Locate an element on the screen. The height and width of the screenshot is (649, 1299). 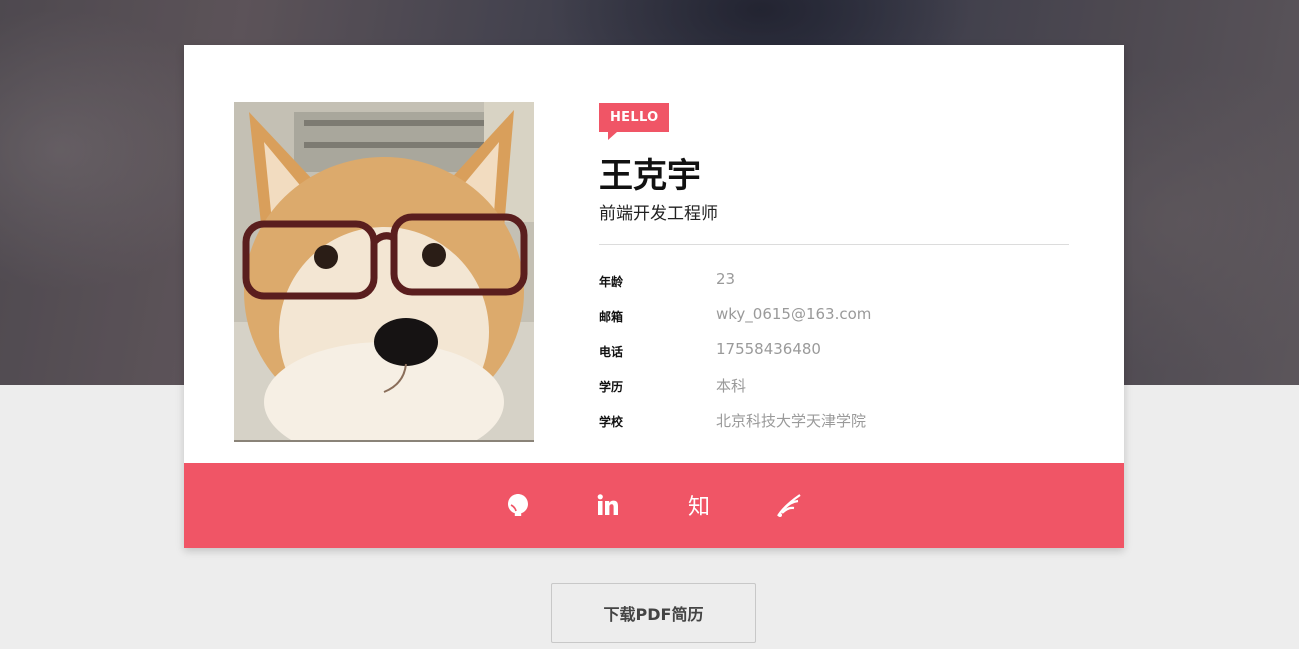
detail-label: 学历 is located at coordinates (611, 387).